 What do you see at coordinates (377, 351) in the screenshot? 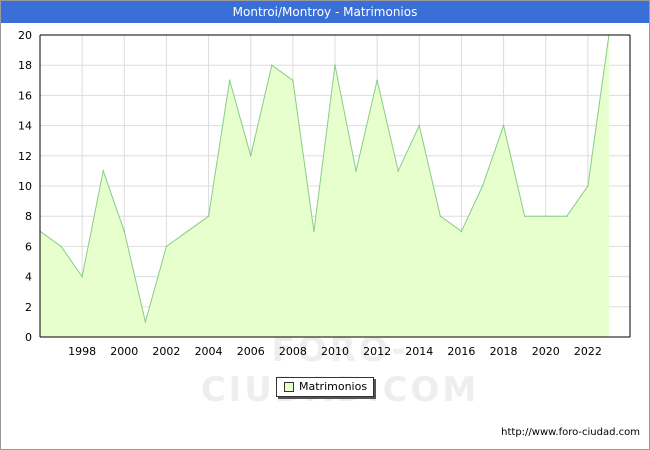
I see `x-tick-label: 2012` at bounding box center [377, 351].